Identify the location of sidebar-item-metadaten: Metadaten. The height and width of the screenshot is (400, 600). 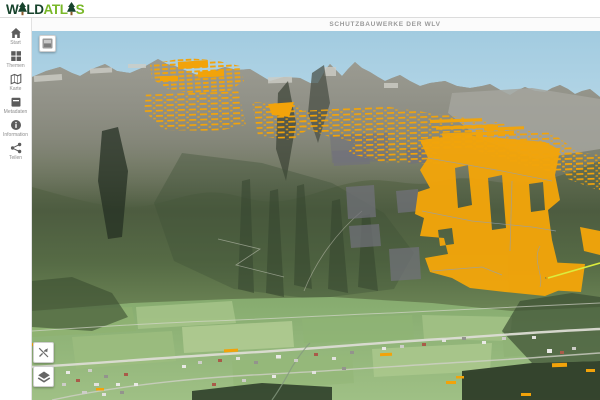
(15, 107).